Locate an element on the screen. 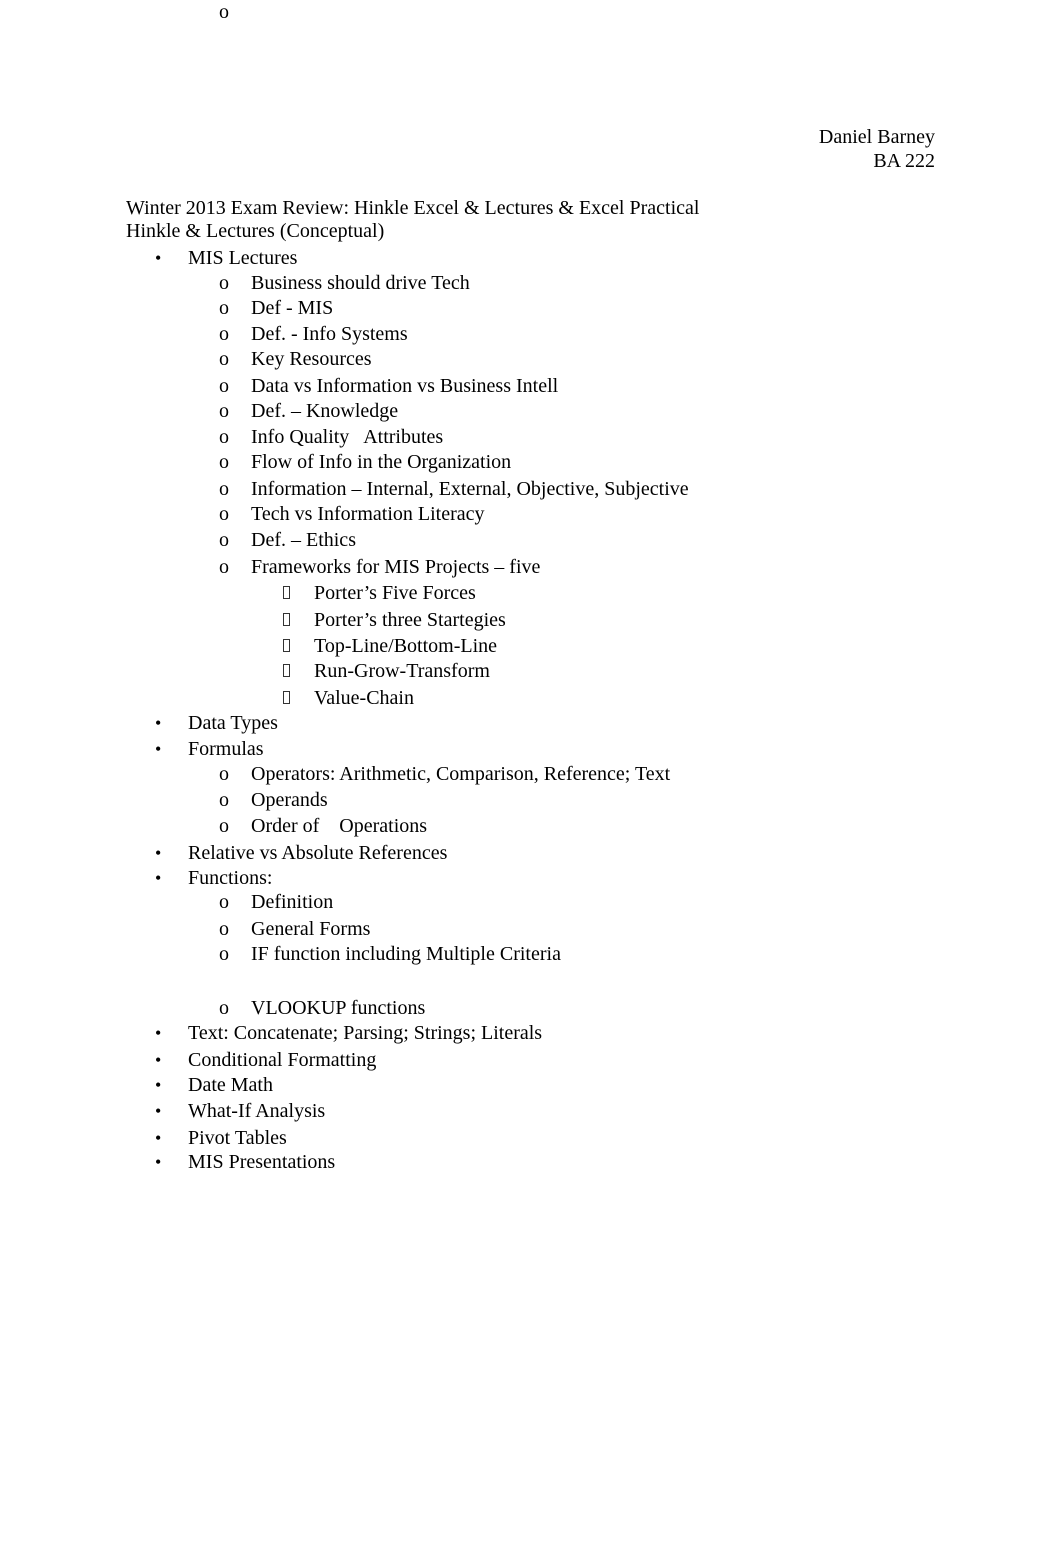 The width and height of the screenshot is (1062, 1561). list-item-level-2: Def. – Ethics is located at coordinates (303, 540).